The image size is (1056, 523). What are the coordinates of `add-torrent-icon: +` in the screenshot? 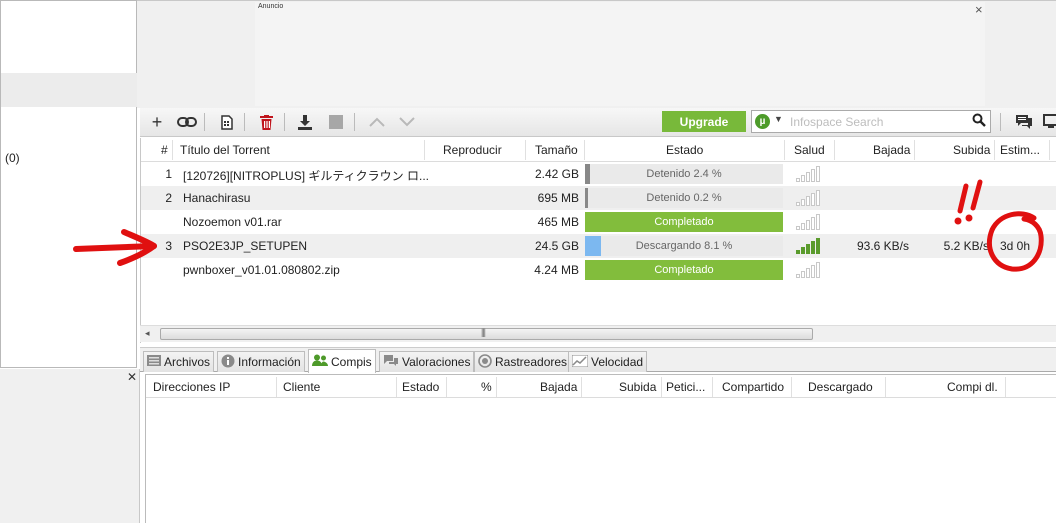 It's located at (157, 122).